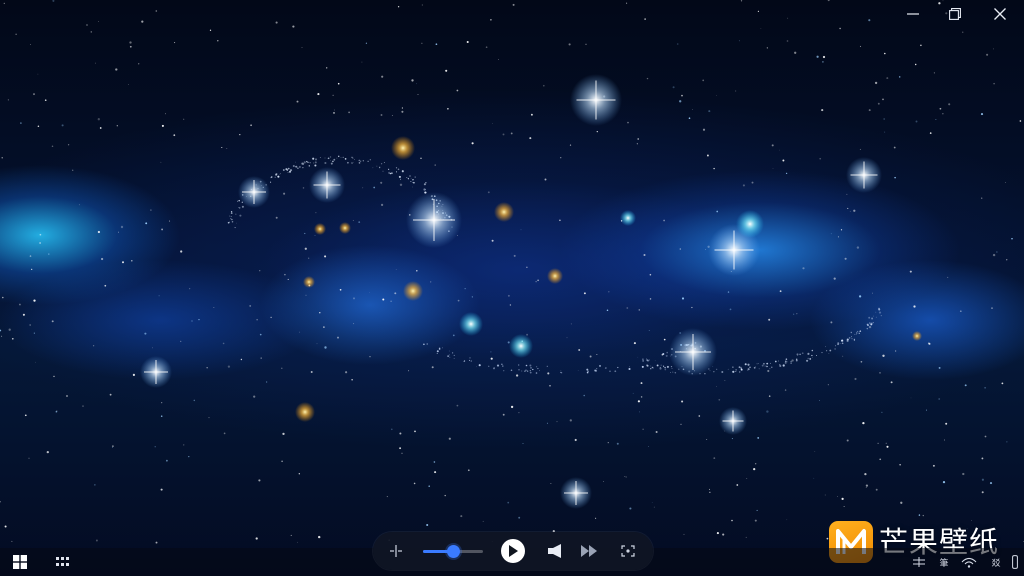 This screenshot has height=576, width=1024. I want to click on task-view-button, so click(63, 562).